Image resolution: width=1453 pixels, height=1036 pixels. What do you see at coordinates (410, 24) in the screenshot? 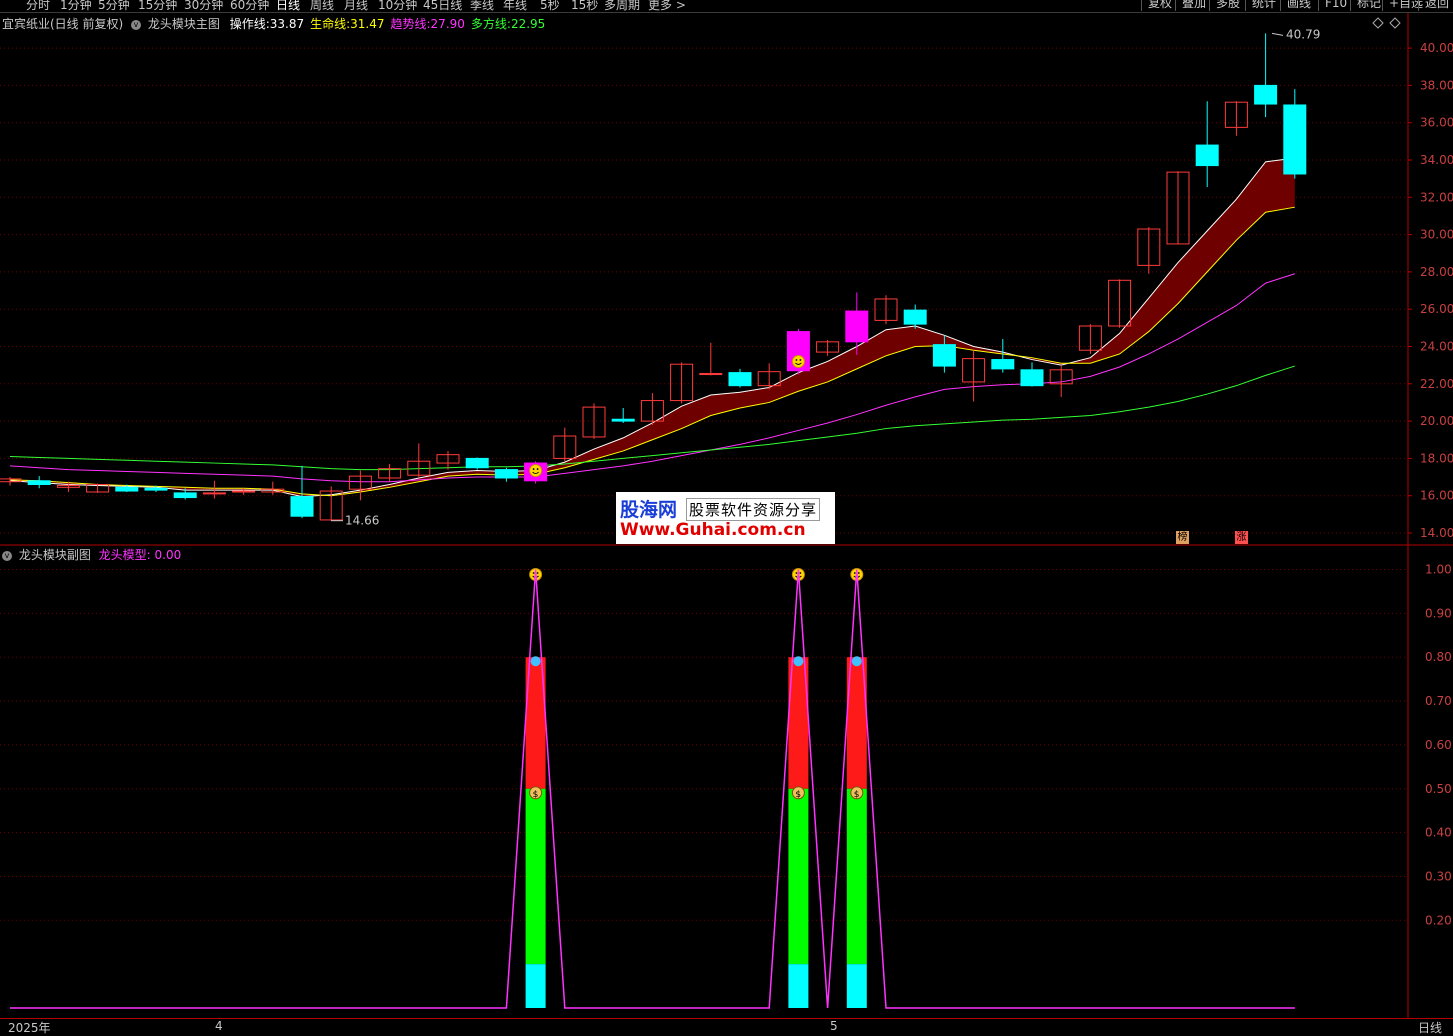
I see `legend-line-label-2: 趋势线:` at bounding box center [410, 24].